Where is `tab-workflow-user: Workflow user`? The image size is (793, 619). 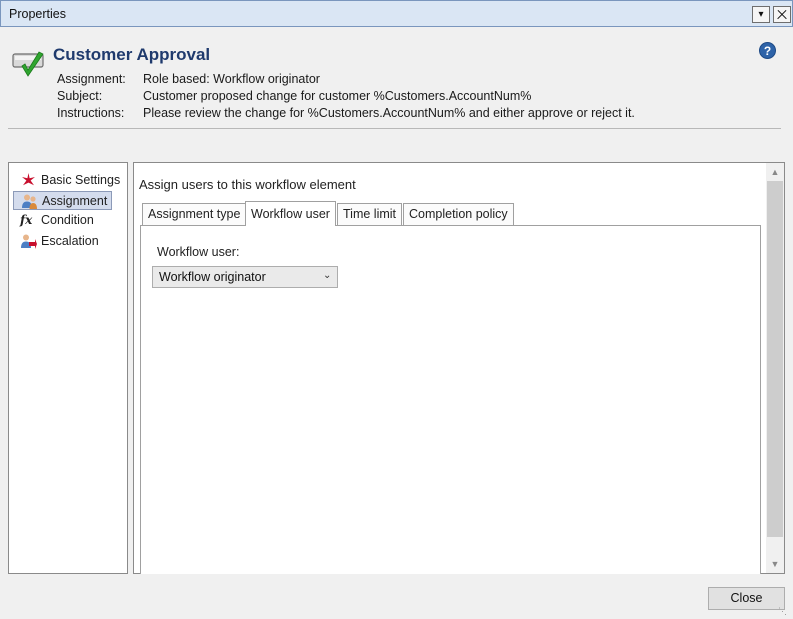
tab-workflow-user: Workflow user is located at coordinates (290, 213).